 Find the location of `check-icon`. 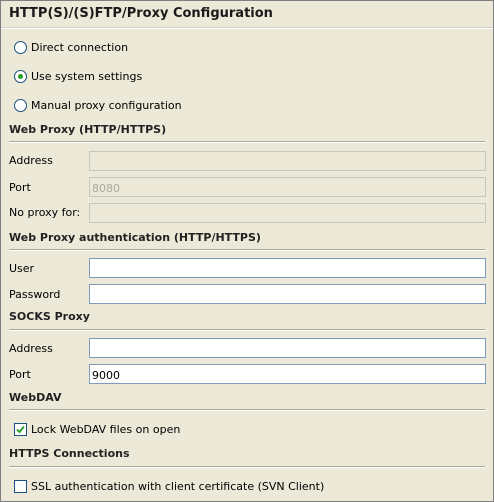

check-icon is located at coordinates (20, 429).